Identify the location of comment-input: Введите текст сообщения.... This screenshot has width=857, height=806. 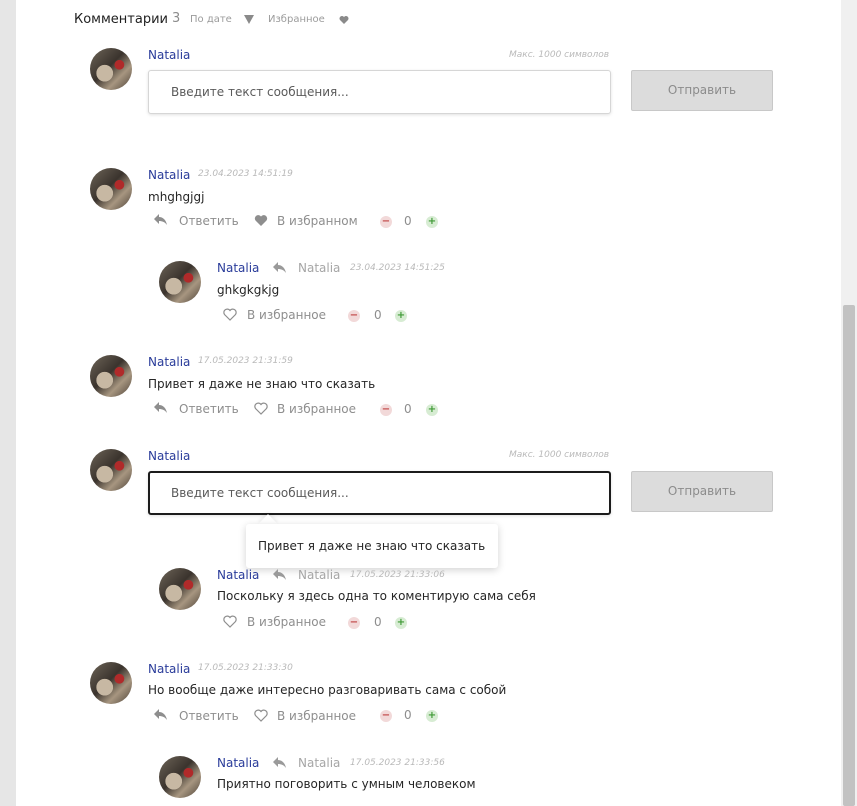
(379, 92).